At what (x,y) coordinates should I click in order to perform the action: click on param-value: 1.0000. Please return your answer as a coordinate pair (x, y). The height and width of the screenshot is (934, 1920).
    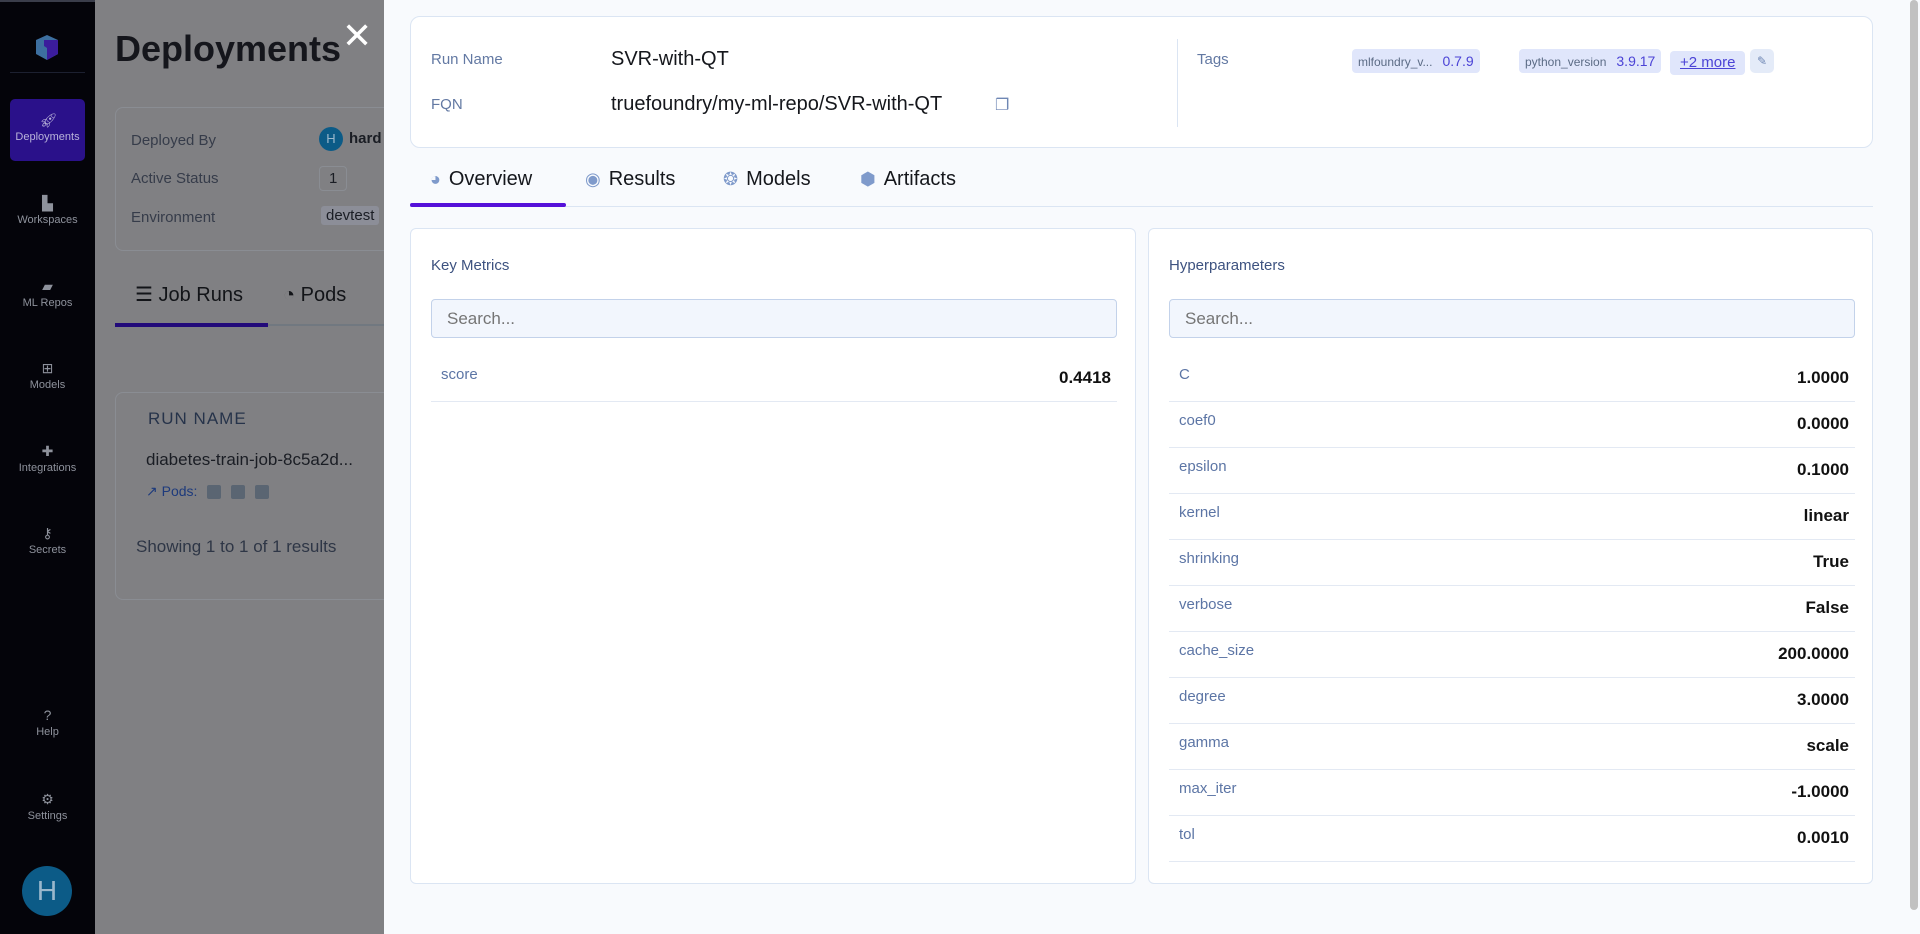
    Looking at the image, I should click on (1823, 377).